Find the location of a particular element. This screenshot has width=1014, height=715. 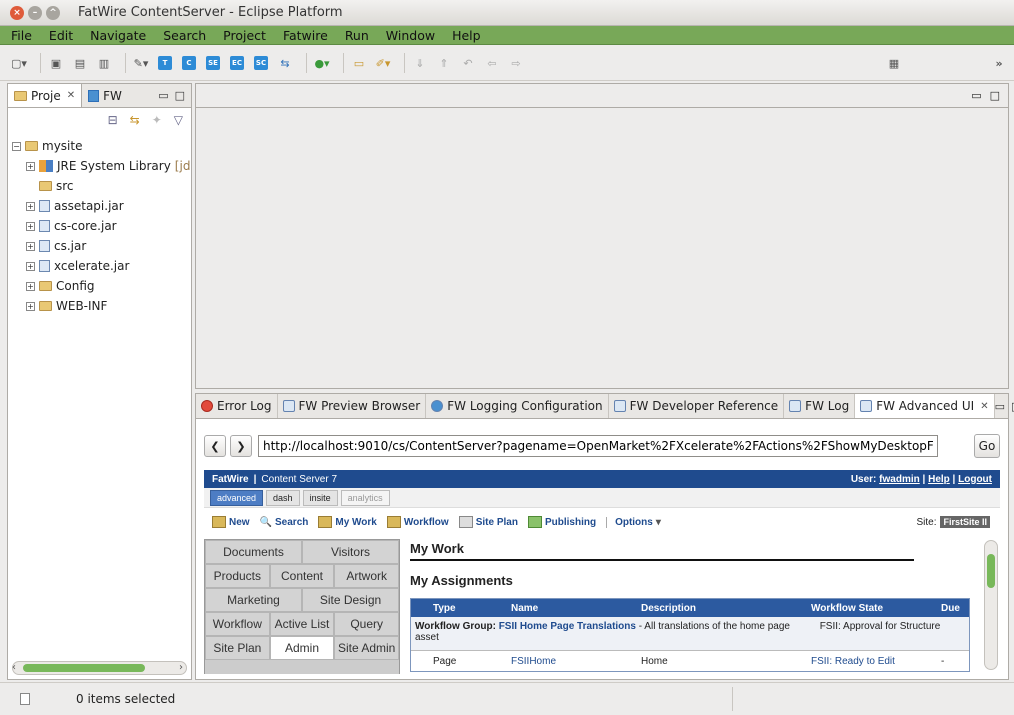

next-annotation-icon: ⇓ is located at coordinates (420, 63).